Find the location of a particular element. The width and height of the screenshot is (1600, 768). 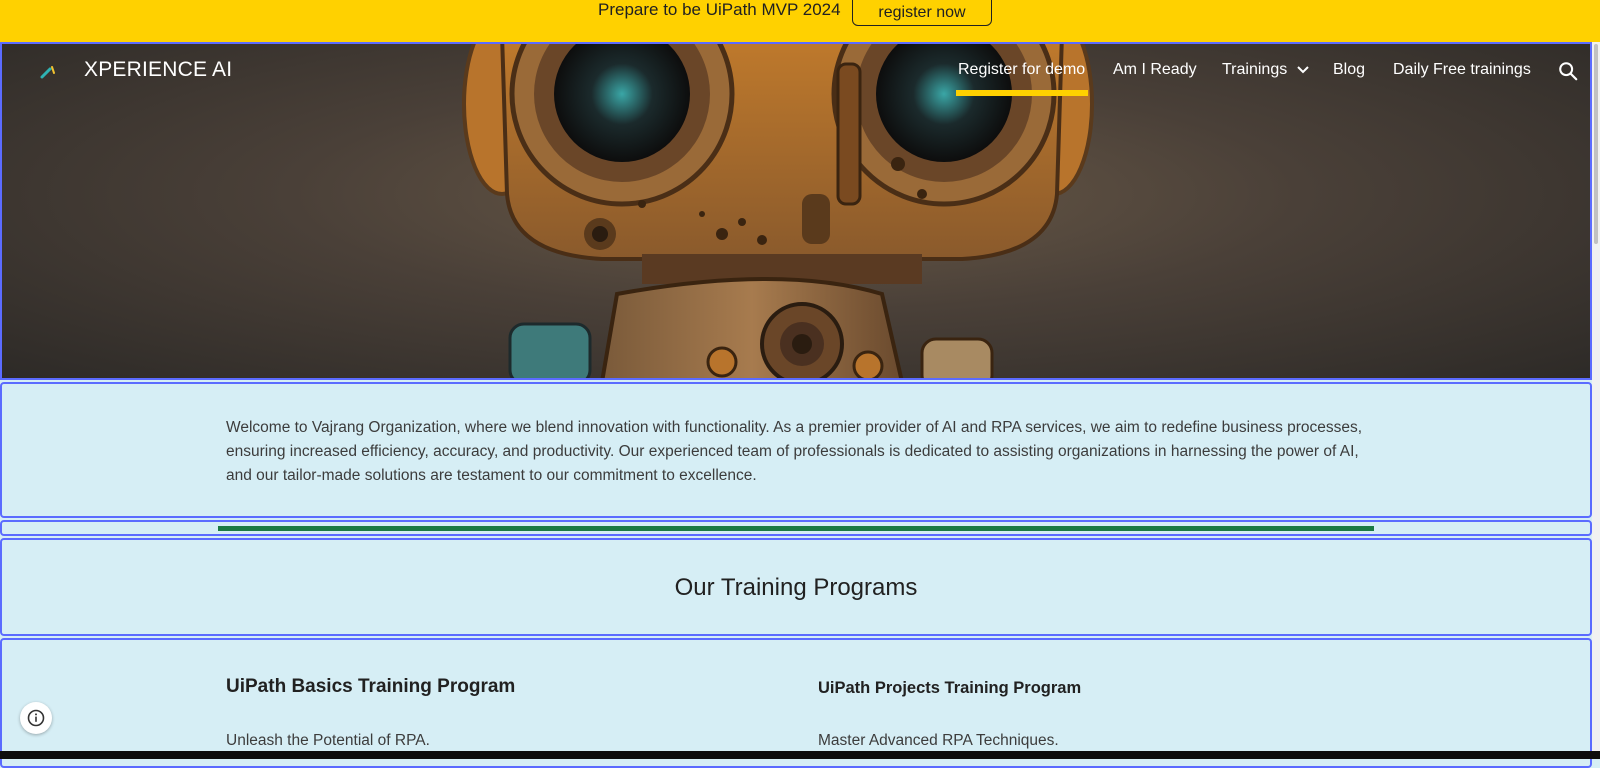

nav-trainings: Trainings is located at coordinates (1266, 70).